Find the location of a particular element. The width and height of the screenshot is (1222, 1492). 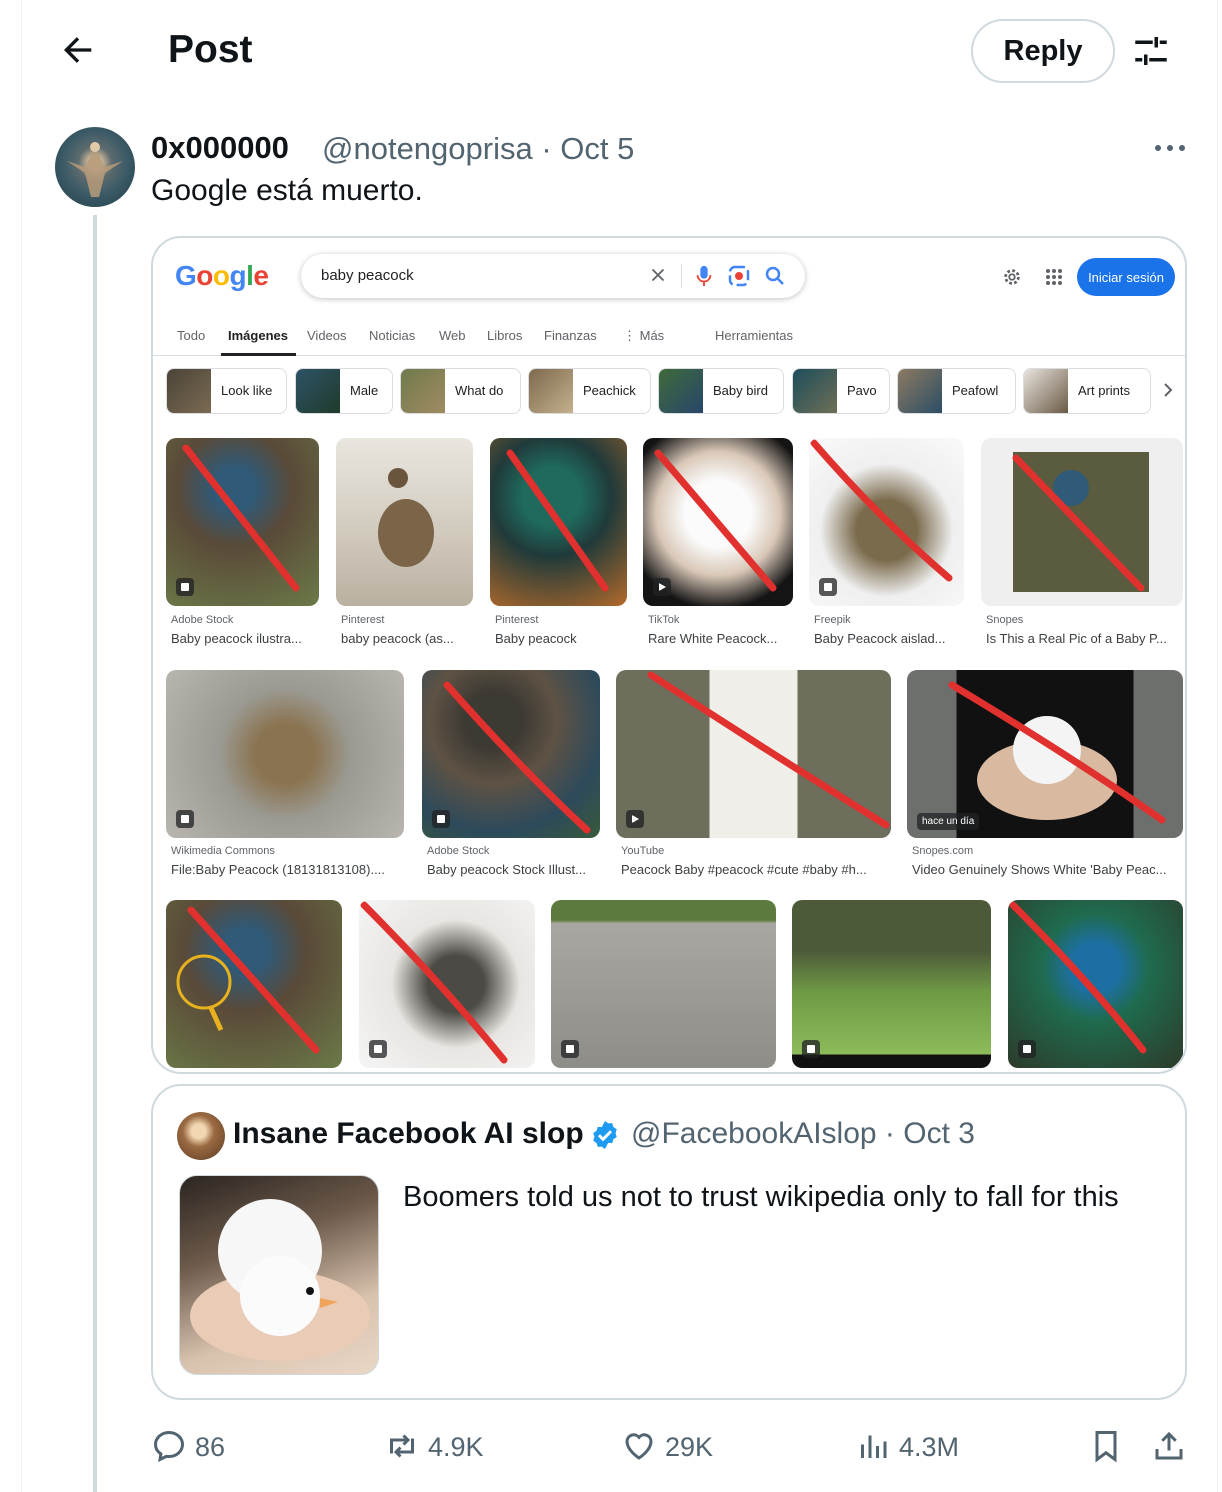

google-search-query: baby peacock is located at coordinates (367, 275).